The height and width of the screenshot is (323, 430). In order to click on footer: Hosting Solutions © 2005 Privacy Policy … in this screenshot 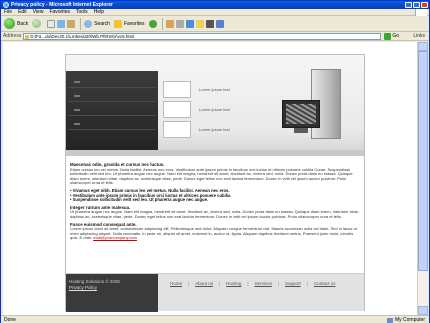, I will do `click(215, 292)`.